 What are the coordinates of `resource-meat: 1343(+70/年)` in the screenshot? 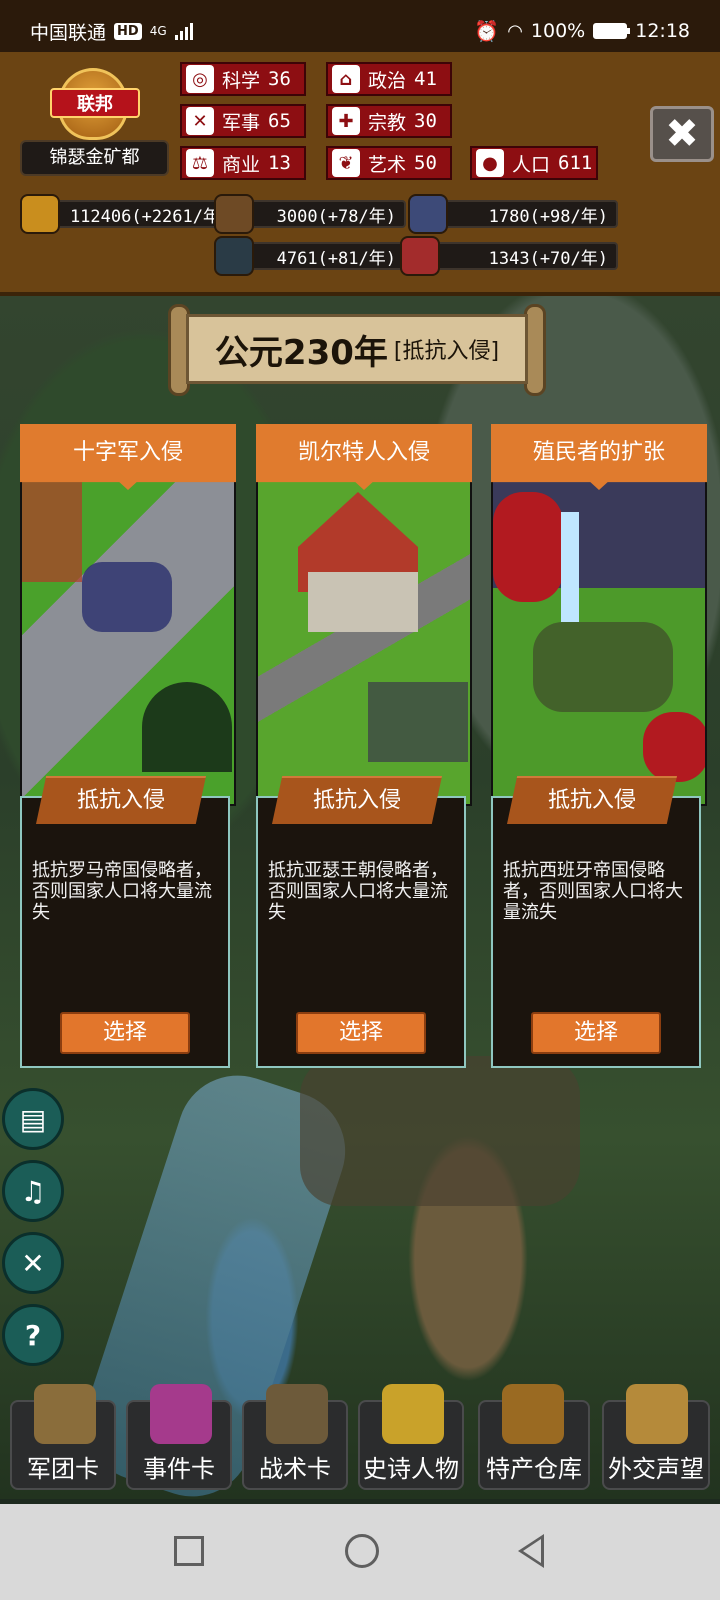 It's located at (509, 256).